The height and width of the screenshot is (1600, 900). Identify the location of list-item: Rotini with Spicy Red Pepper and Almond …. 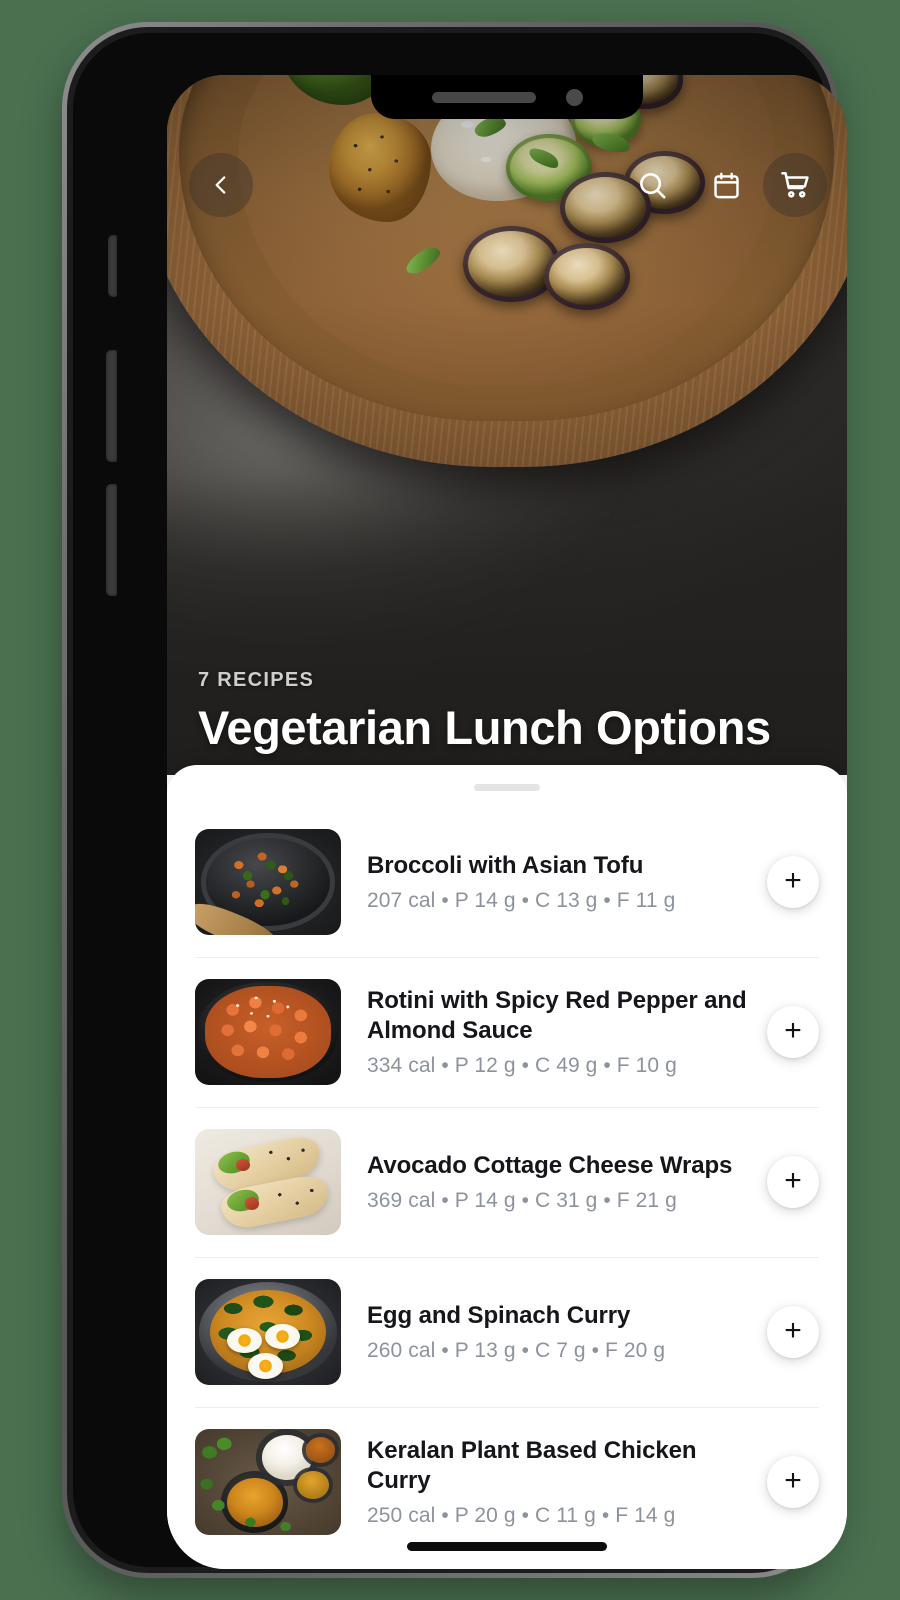
(507, 1032).